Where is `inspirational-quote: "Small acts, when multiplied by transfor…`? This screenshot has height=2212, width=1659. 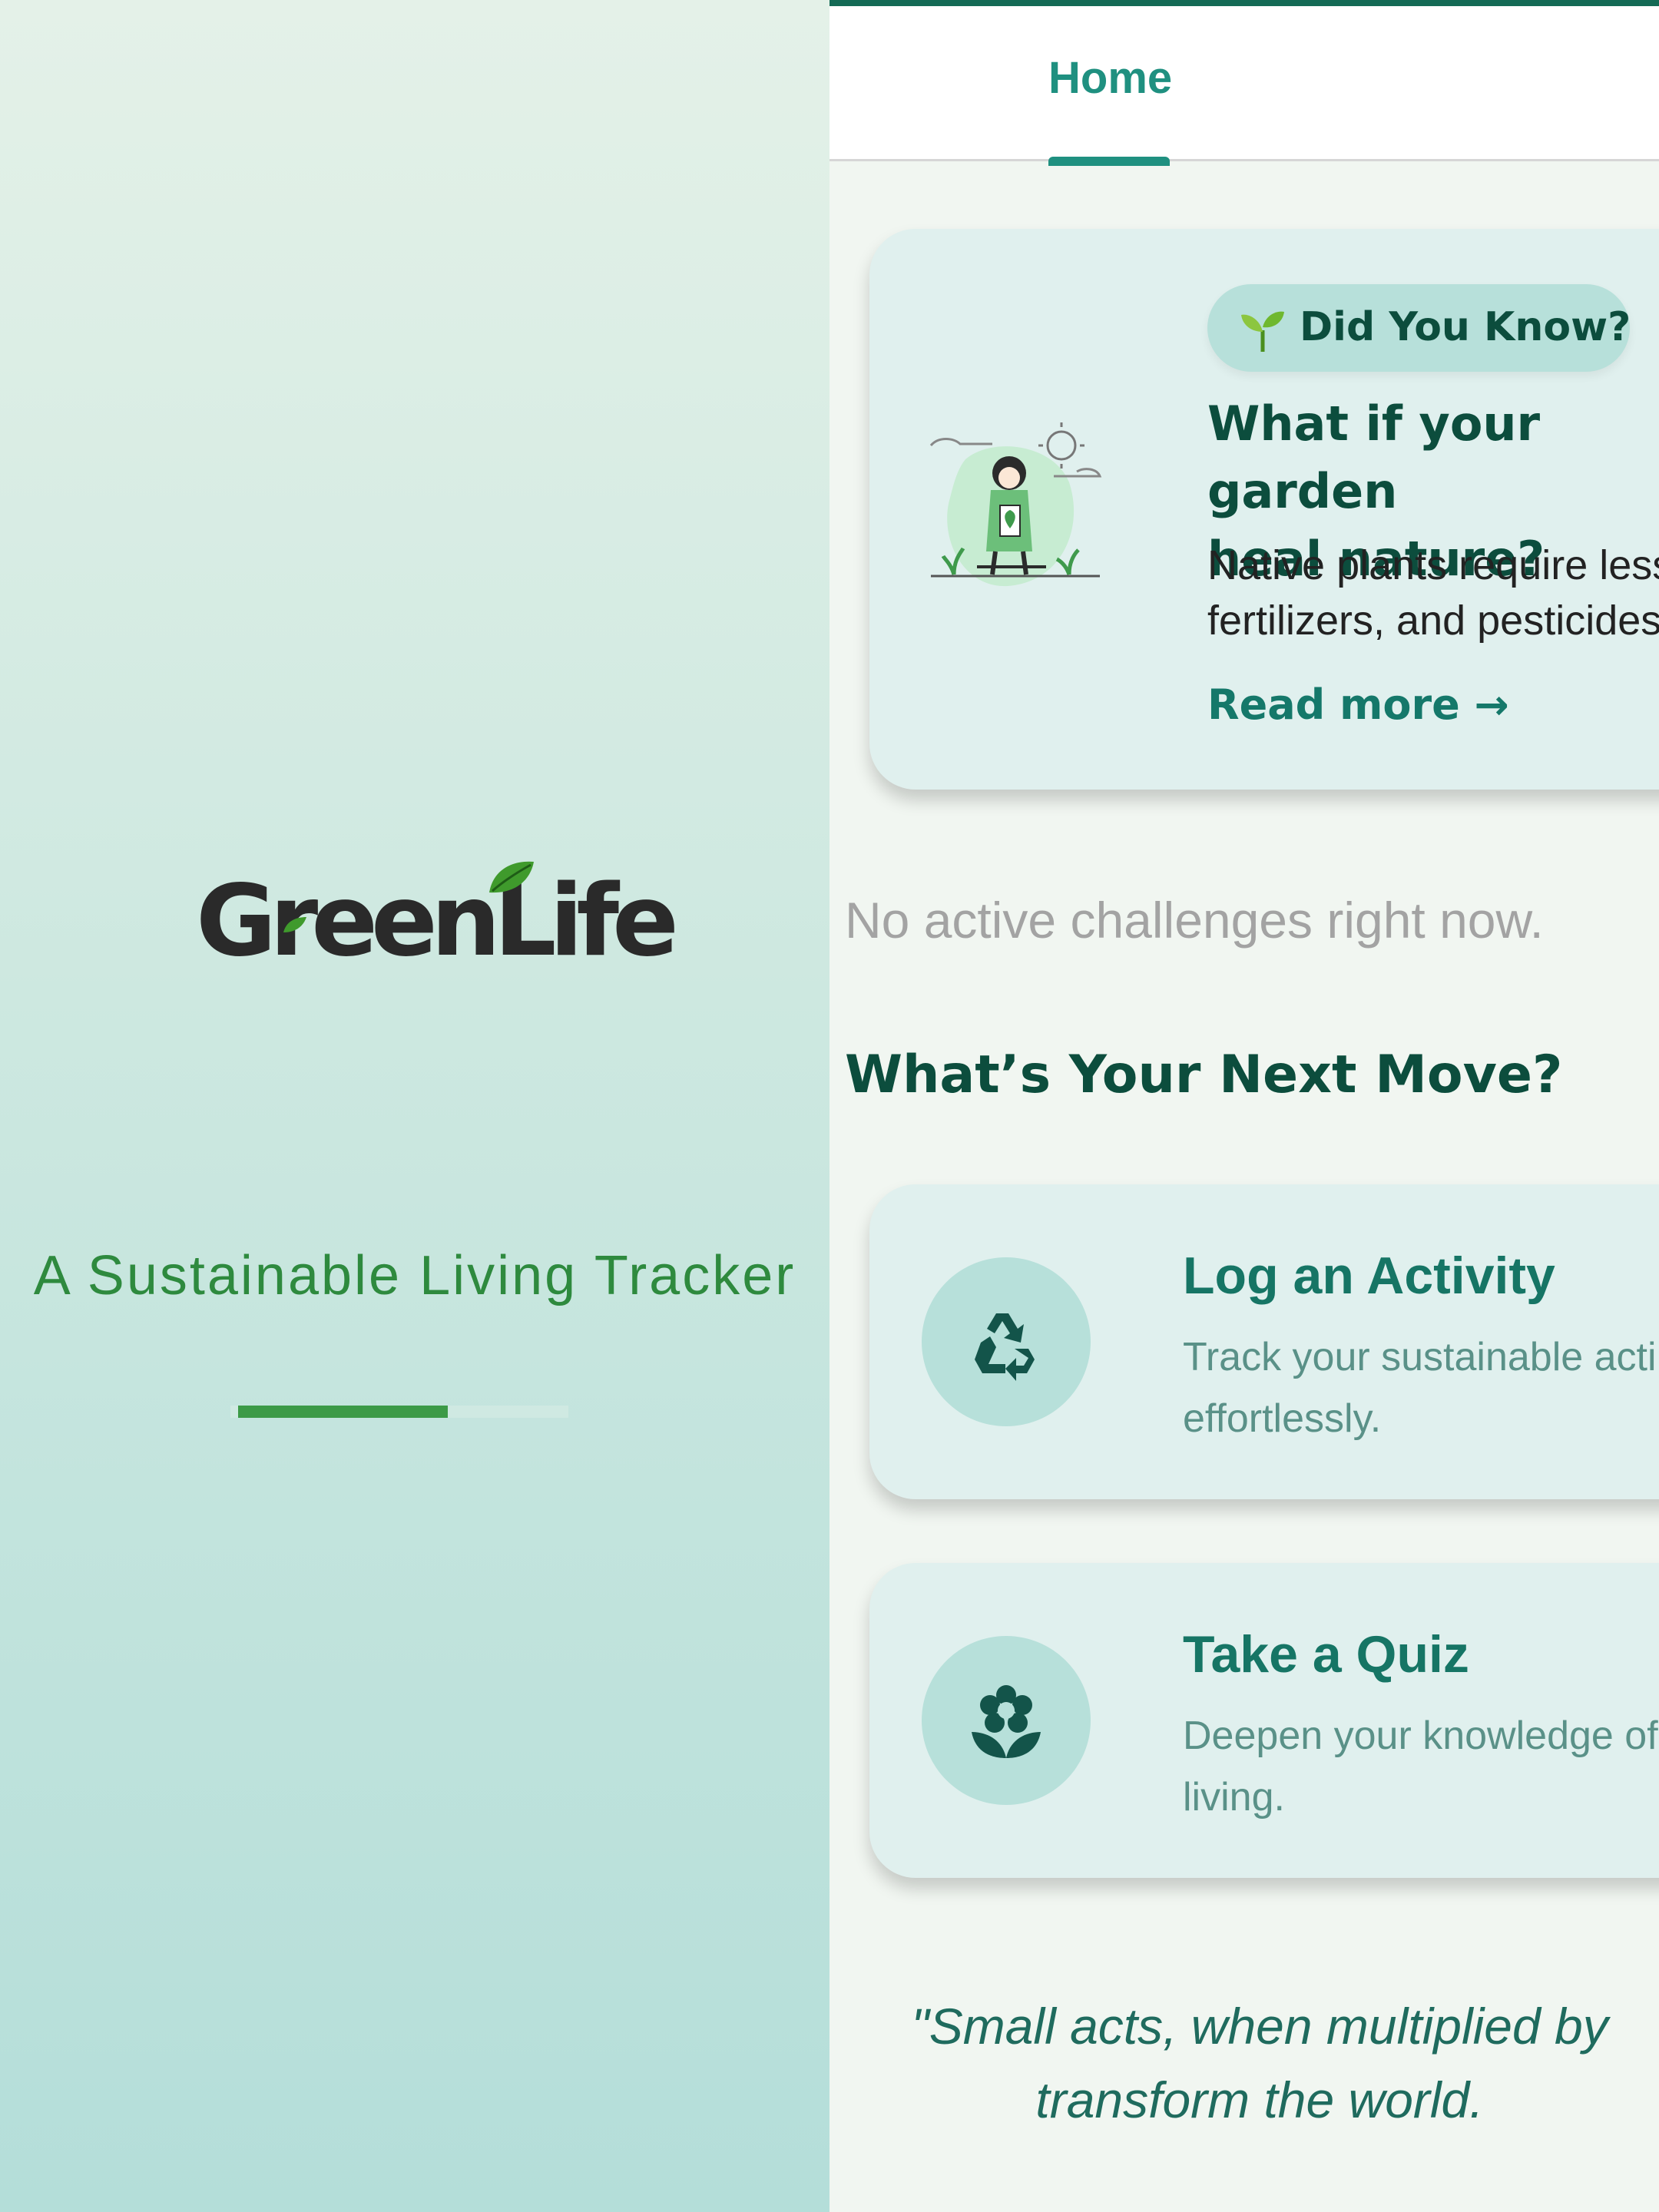
inspirational-quote: "Small acts, when multiplied by transfor… is located at coordinates (1260, 2063).